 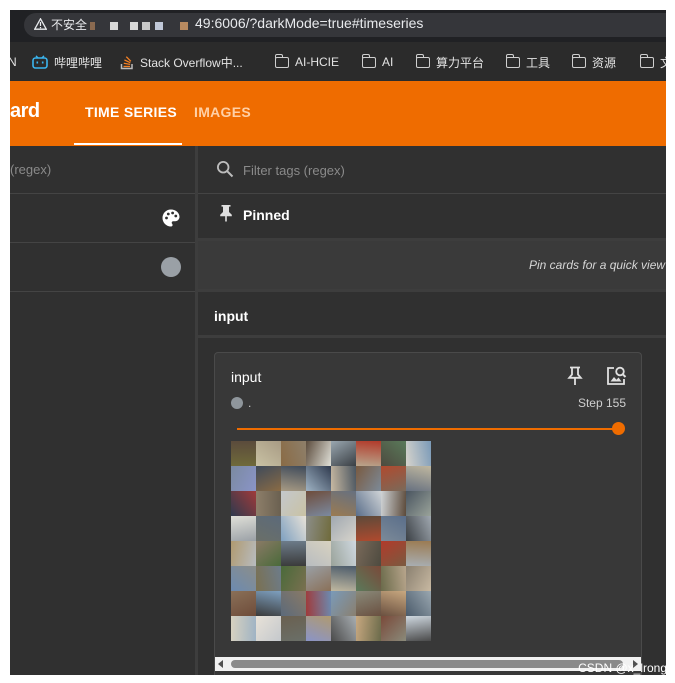 I want to click on url-text: 49:6006/?darkMode=true#timeseries, so click(x=309, y=23).